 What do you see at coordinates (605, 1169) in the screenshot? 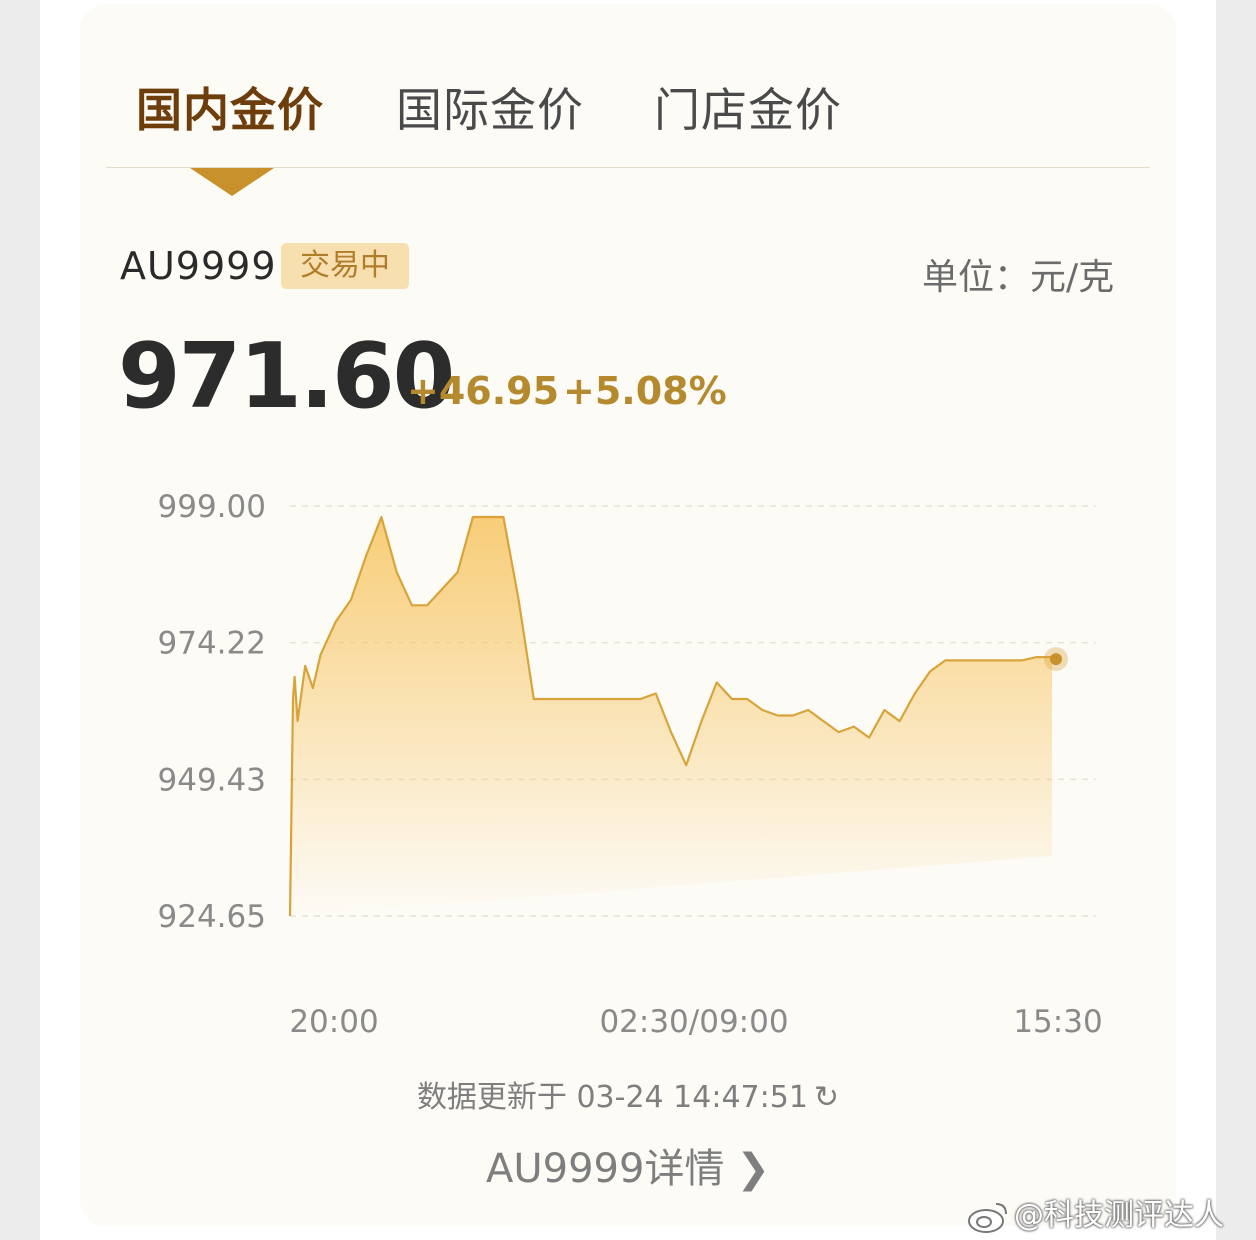
I see `detail-link-label: AU9999详情` at bounding box center [605, 1169].